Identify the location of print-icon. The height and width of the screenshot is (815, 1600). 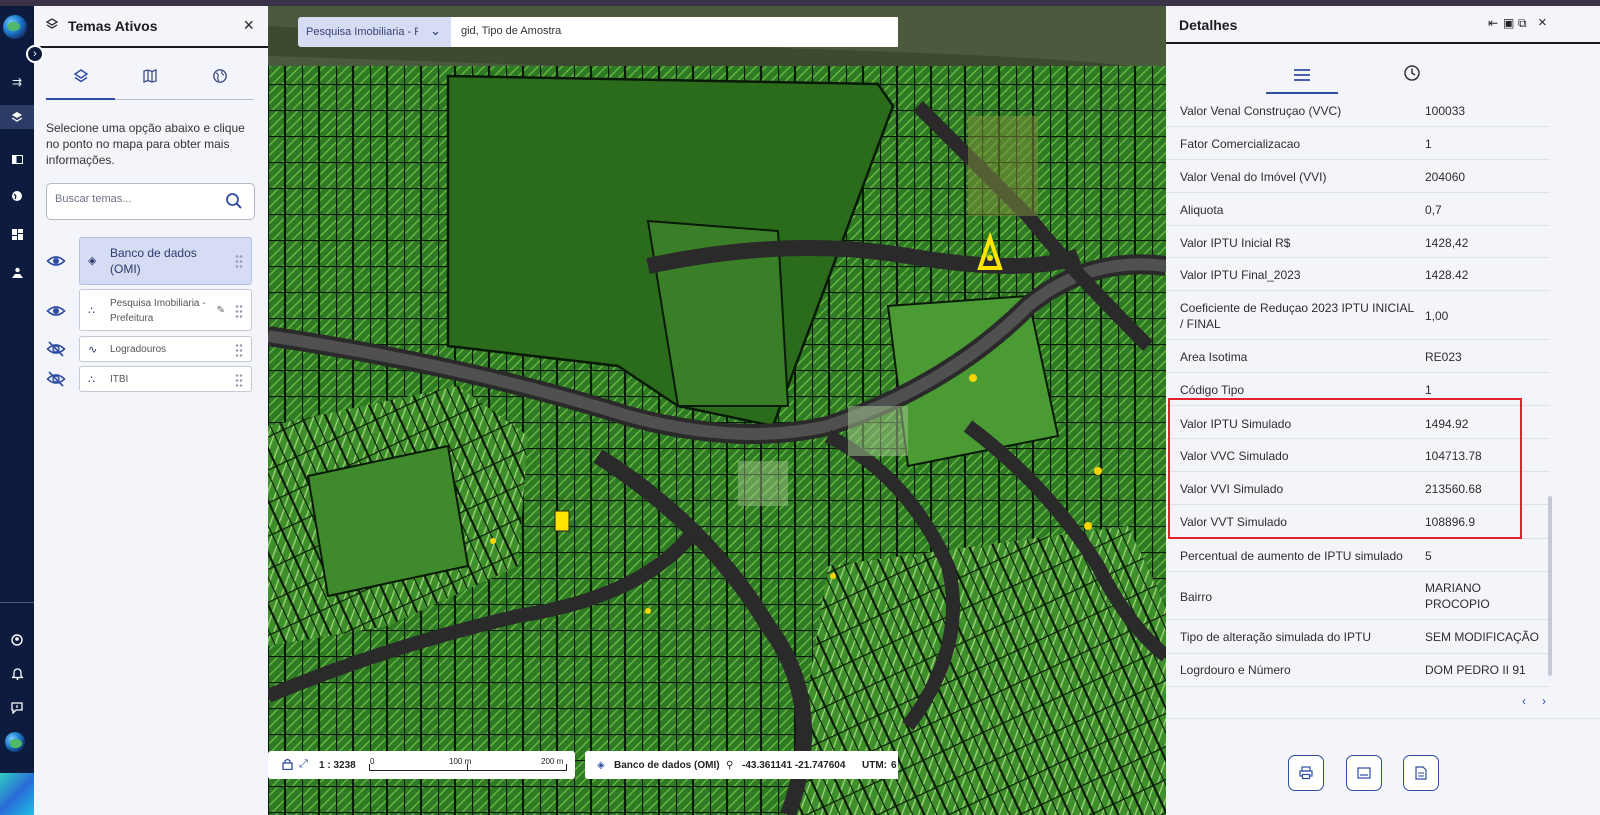
(1306, 773).